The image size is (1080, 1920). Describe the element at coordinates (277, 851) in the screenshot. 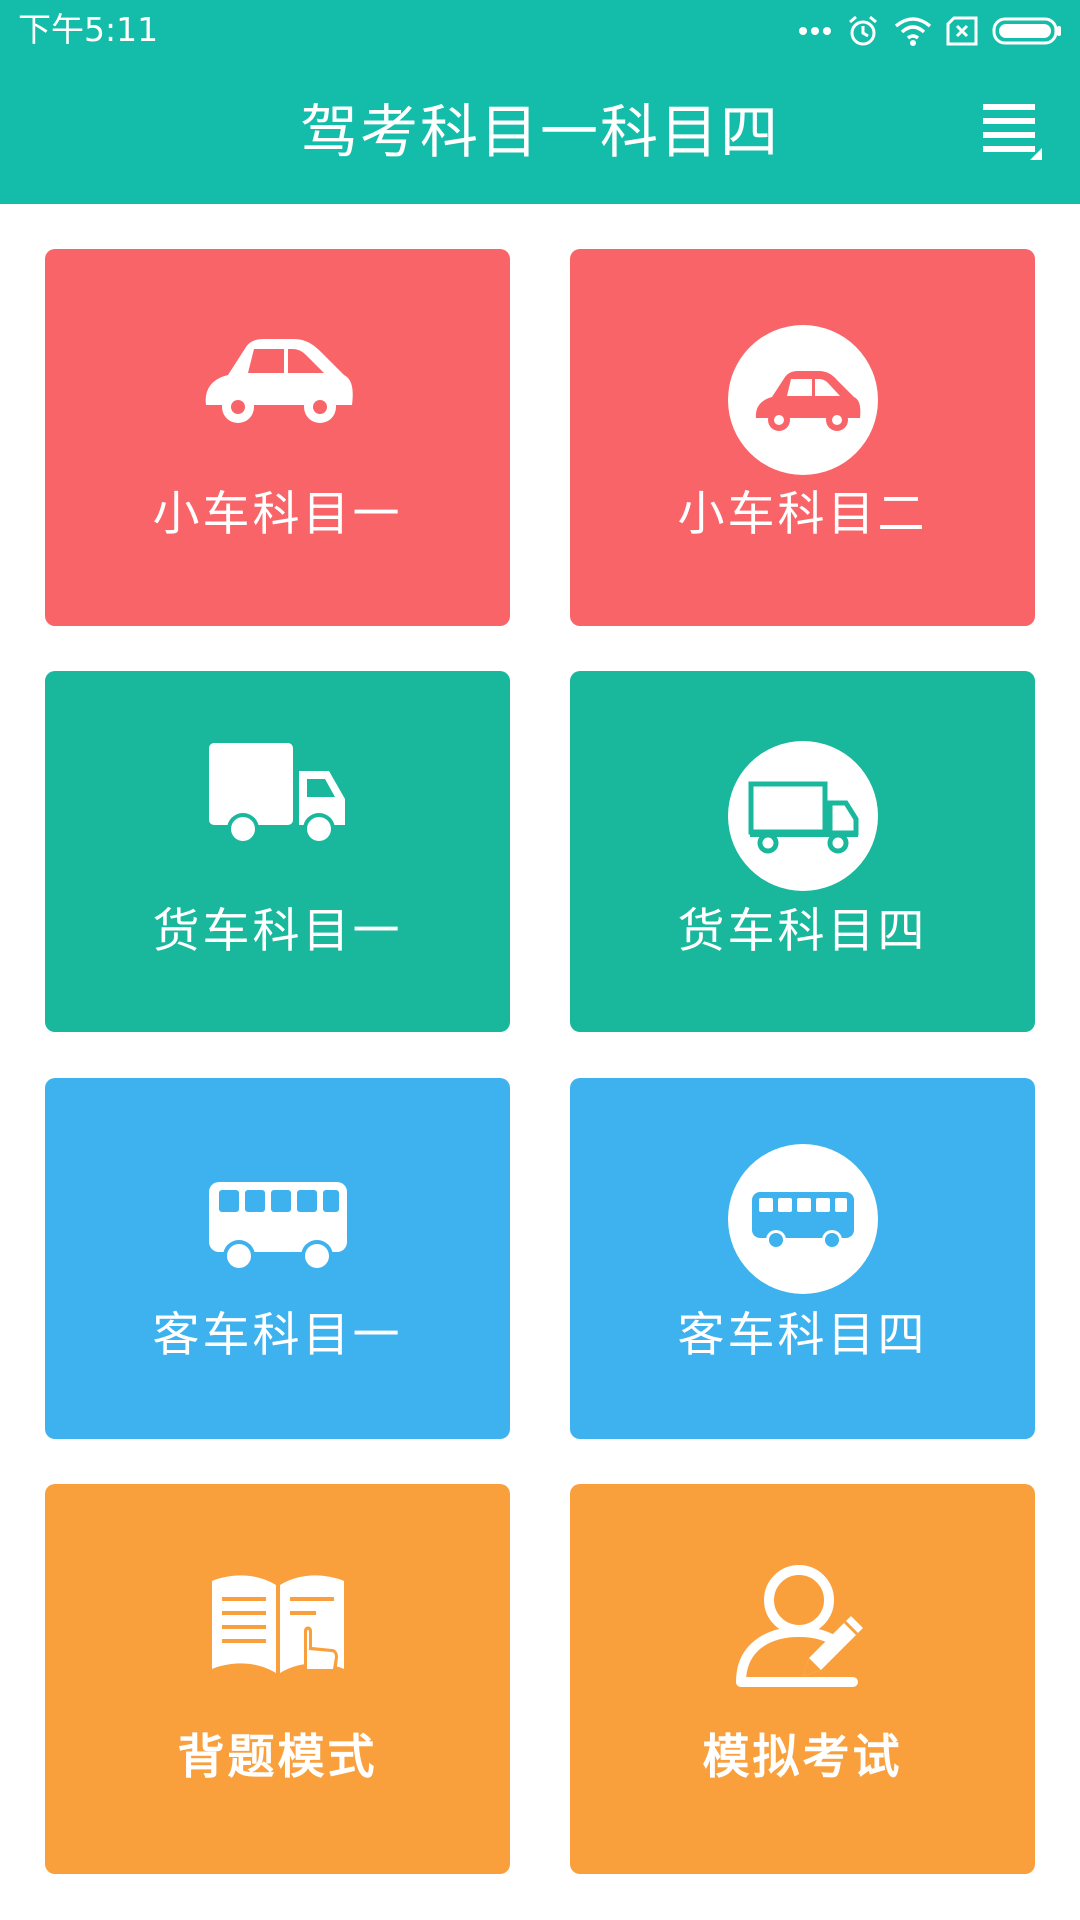

I see `tile-truck-subject-one: 货车科目一` at that location.